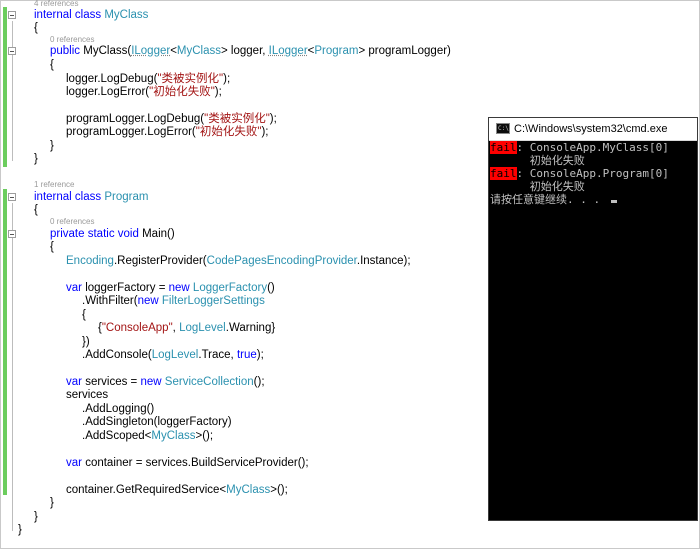 The width and height of the screenshot is (700, 549). I want to click on code-line: private static void Main(), so click(112, 234).